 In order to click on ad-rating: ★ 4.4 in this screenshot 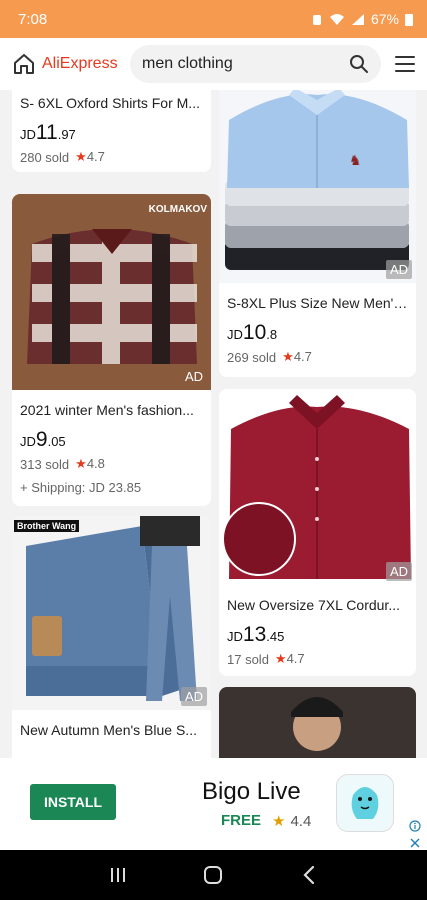, I will do `click(292, 821)`.